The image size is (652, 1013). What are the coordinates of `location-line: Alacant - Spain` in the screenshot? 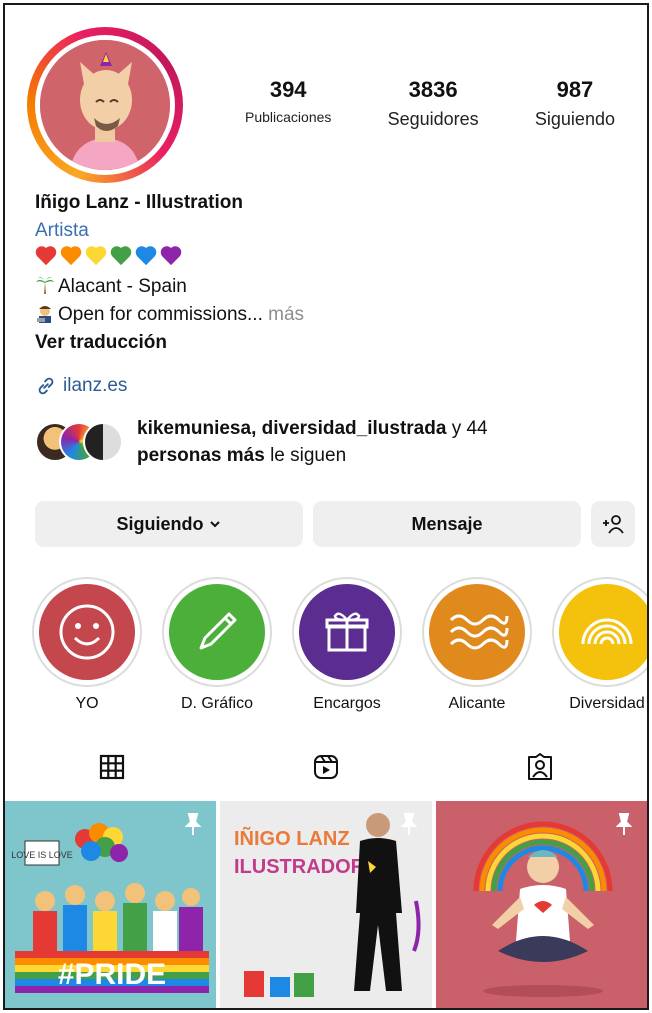 It's located at (335, 287).